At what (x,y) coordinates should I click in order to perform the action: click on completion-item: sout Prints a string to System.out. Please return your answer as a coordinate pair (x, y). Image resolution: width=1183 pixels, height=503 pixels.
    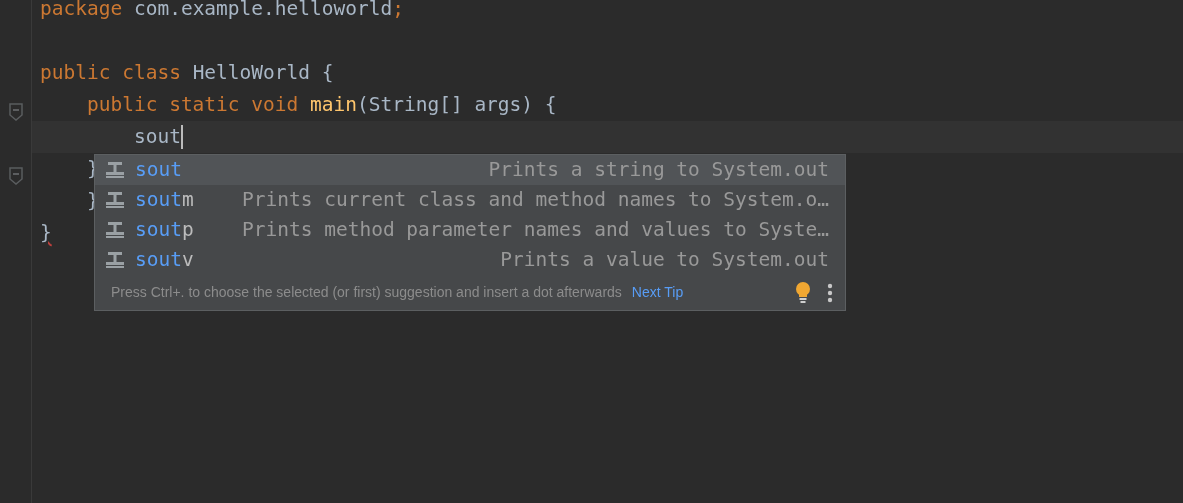
    Looking at the image, I should click on (470, 170).